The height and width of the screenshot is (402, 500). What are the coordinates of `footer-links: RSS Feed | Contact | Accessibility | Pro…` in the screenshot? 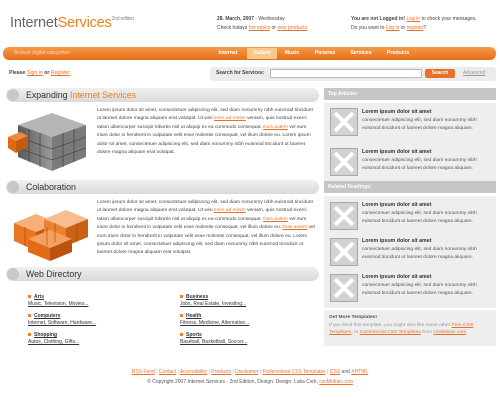 It's located at (250, 372).